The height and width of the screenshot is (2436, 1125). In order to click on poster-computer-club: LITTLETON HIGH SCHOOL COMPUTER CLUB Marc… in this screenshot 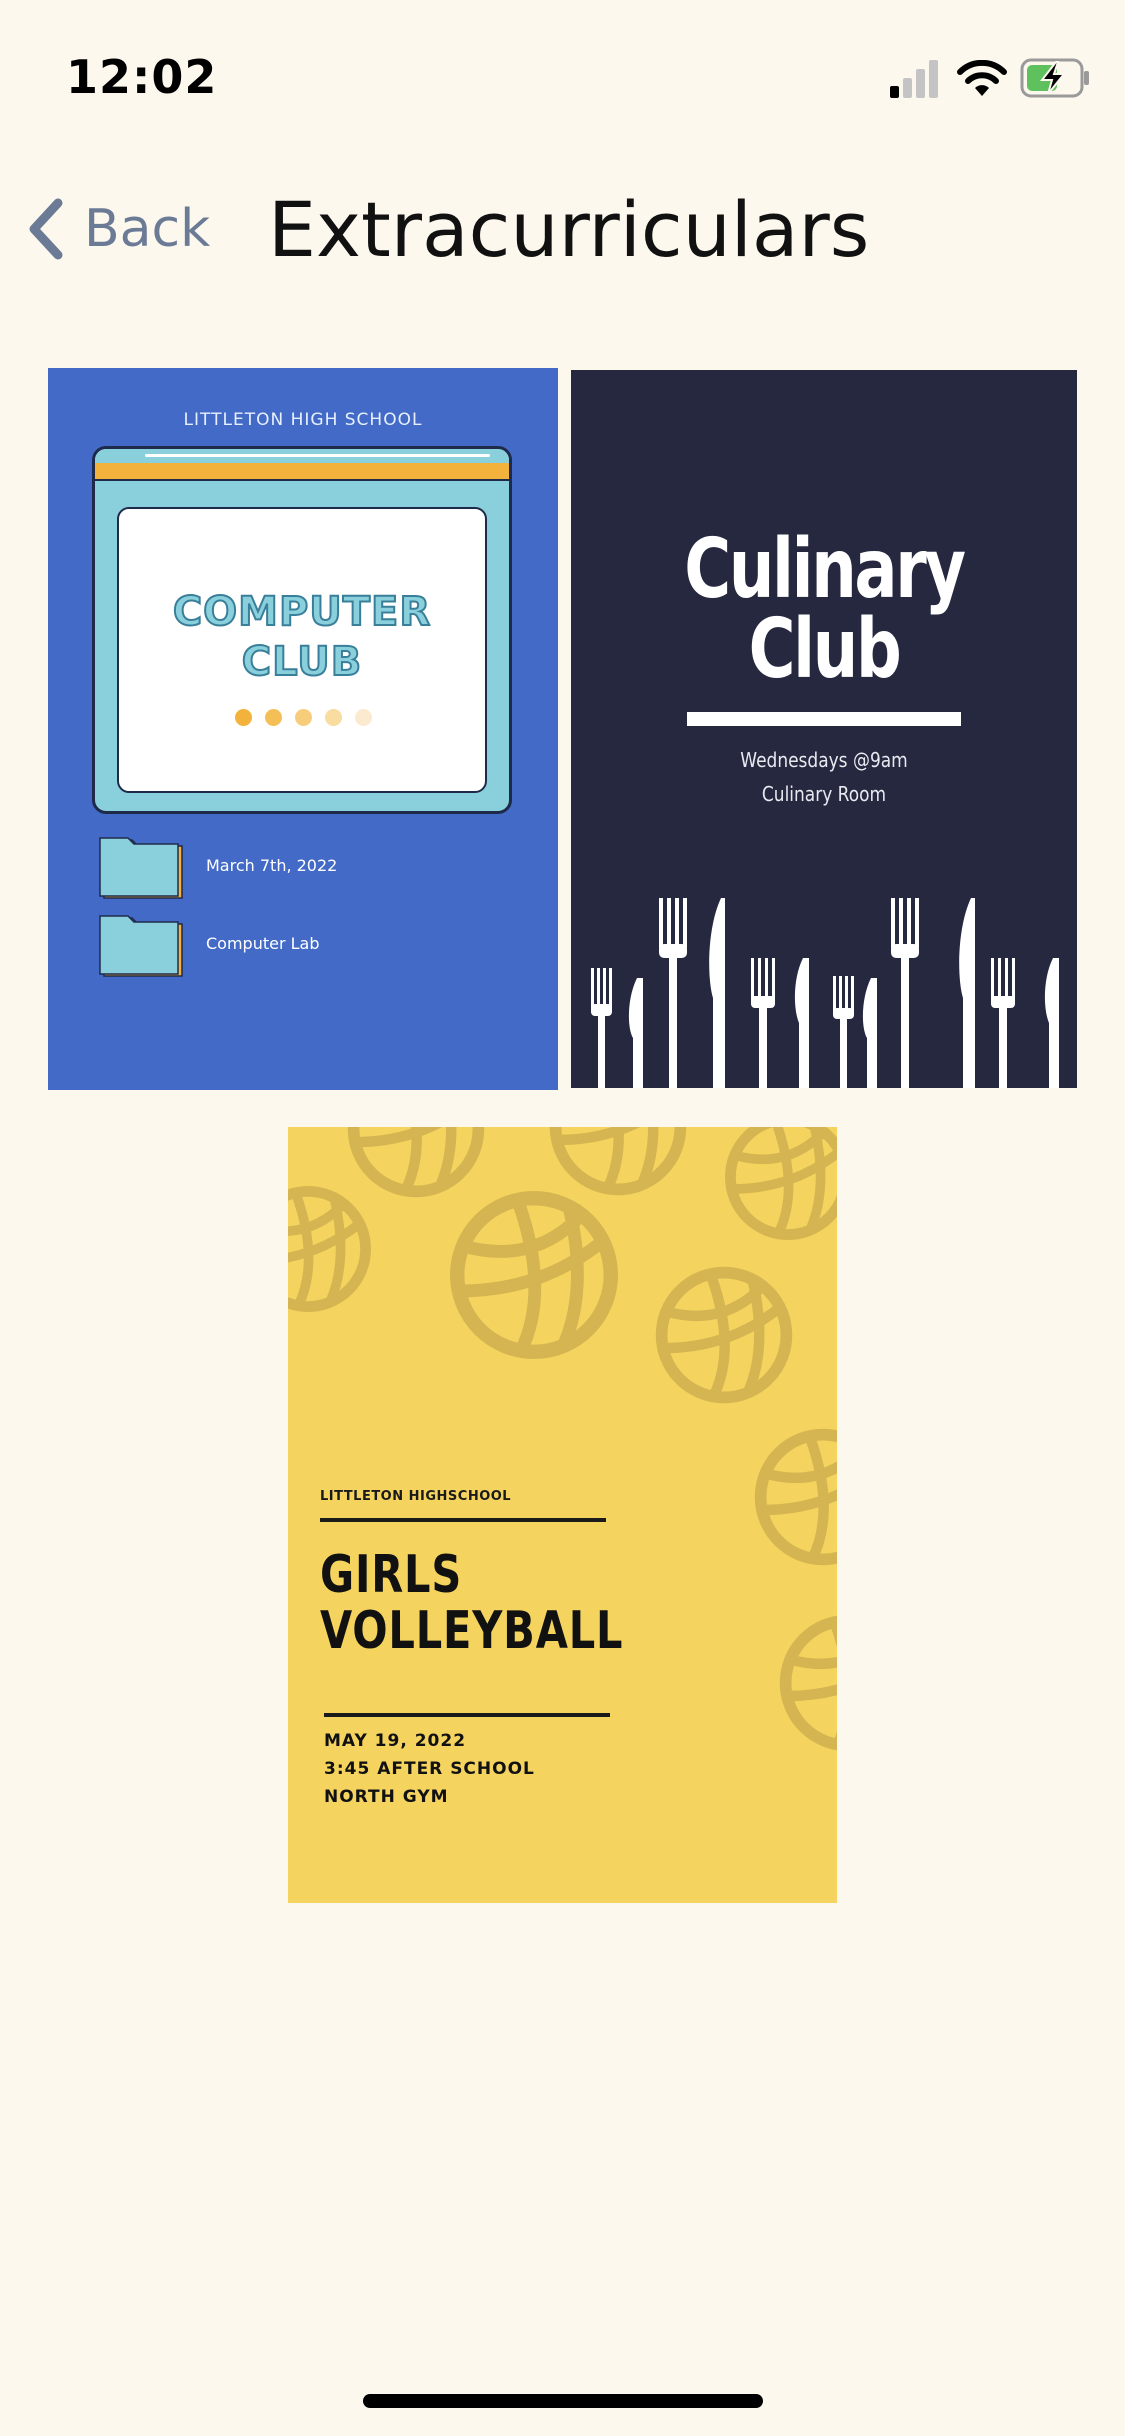, I will do `click(303, 729)`.